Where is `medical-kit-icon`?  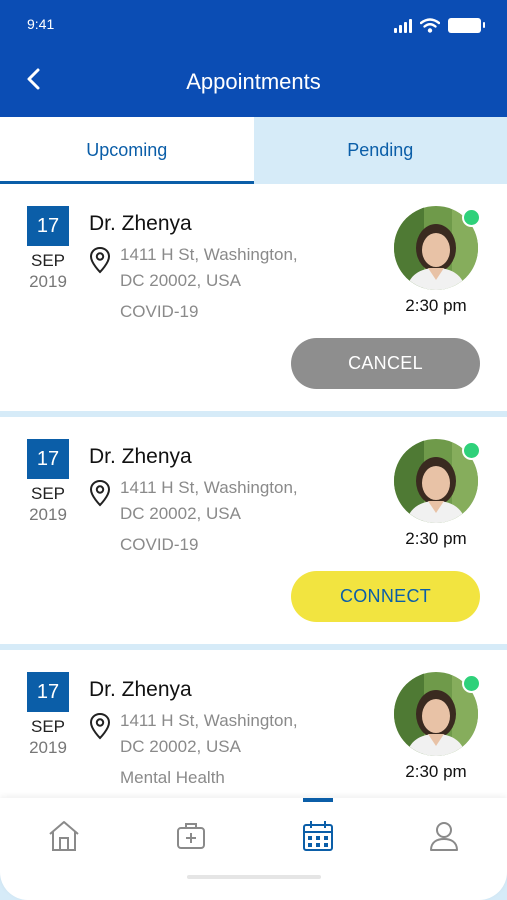 medical-kit-icon is located at coordinates (191, 836).